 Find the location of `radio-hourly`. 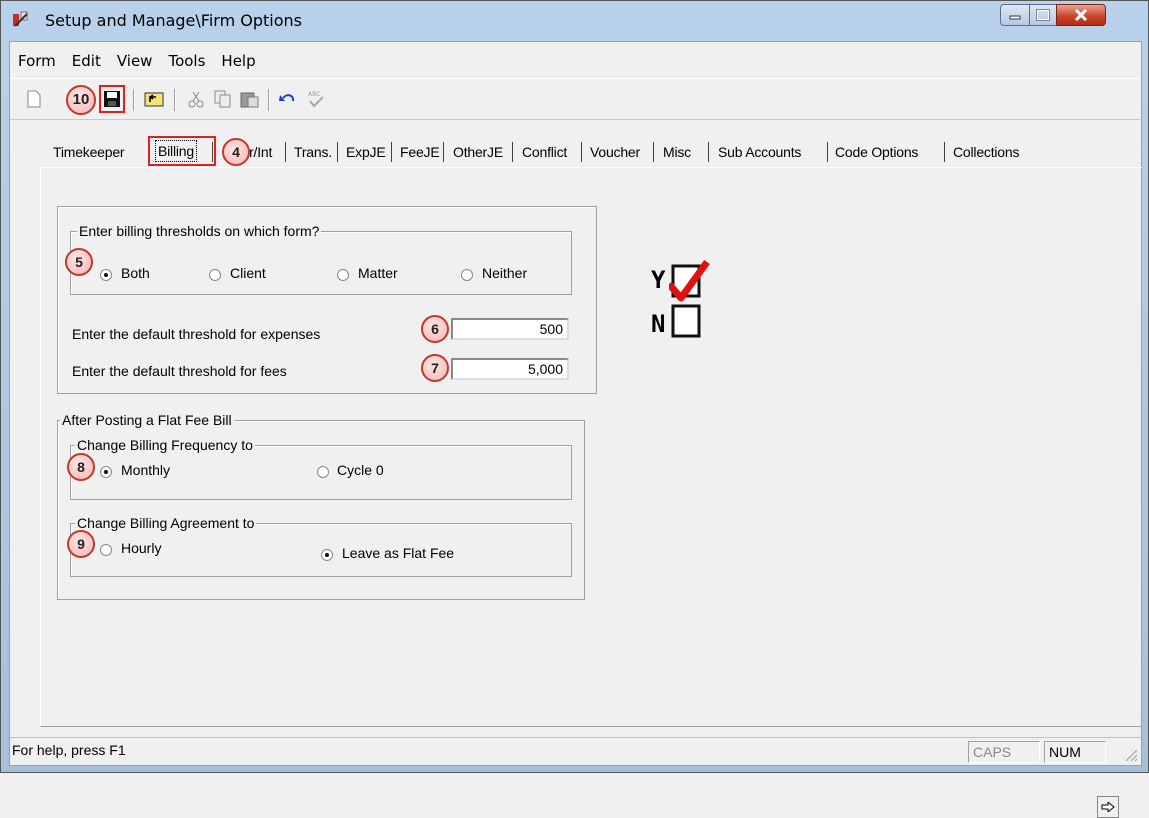

radio-hourly is located at coordinates (106, 550).